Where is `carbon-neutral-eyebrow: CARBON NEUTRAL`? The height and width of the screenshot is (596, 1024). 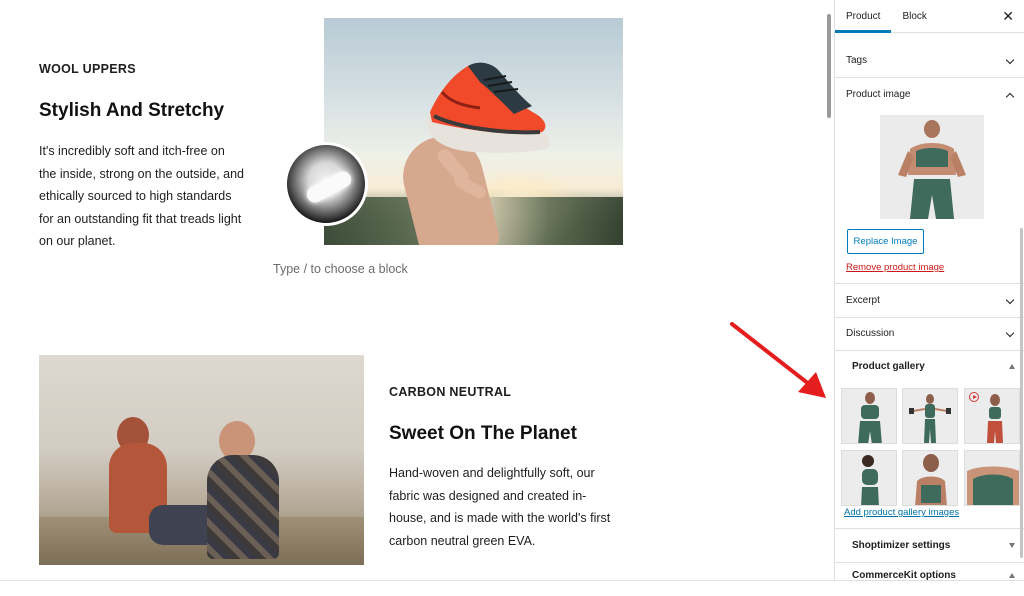
carbon-neutral-eyebrow: CARBON NEUTRAL is located at coordinates (450, 392).